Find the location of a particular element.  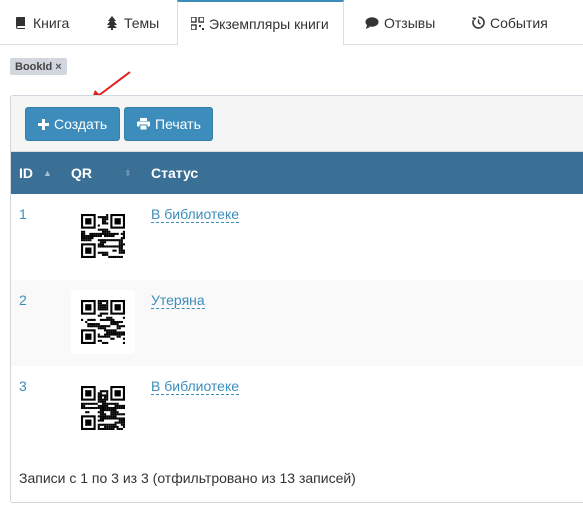

tab-label: Темы is located at coordinates (142, 22).